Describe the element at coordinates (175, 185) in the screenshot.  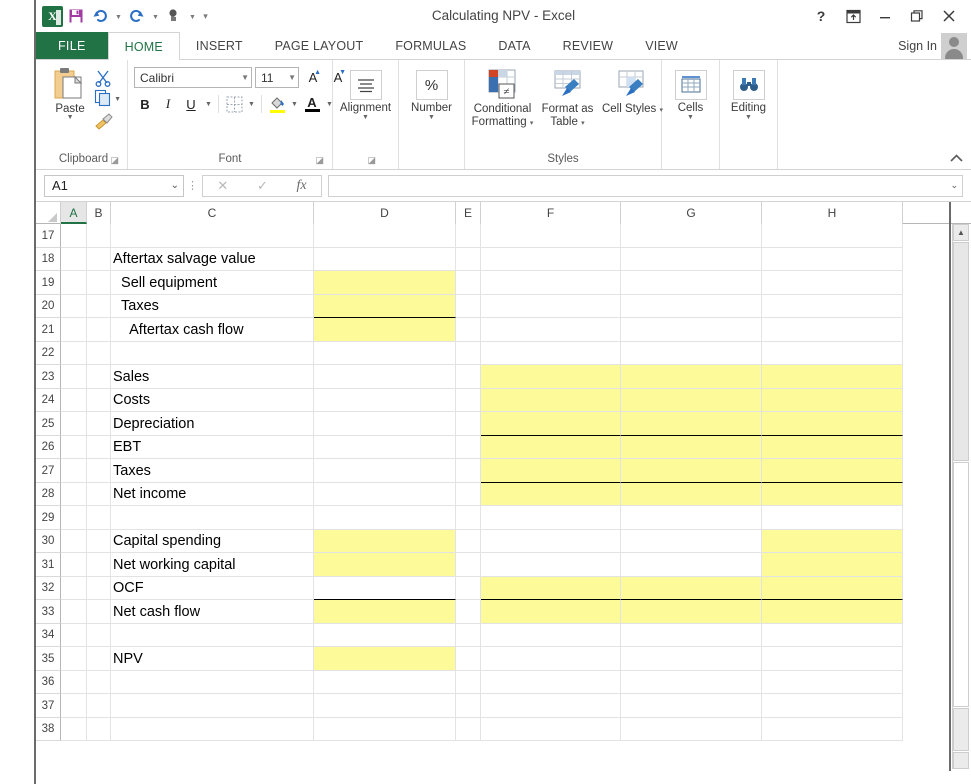
I see `name-box-dropdown-icon: ⌄` at that location.